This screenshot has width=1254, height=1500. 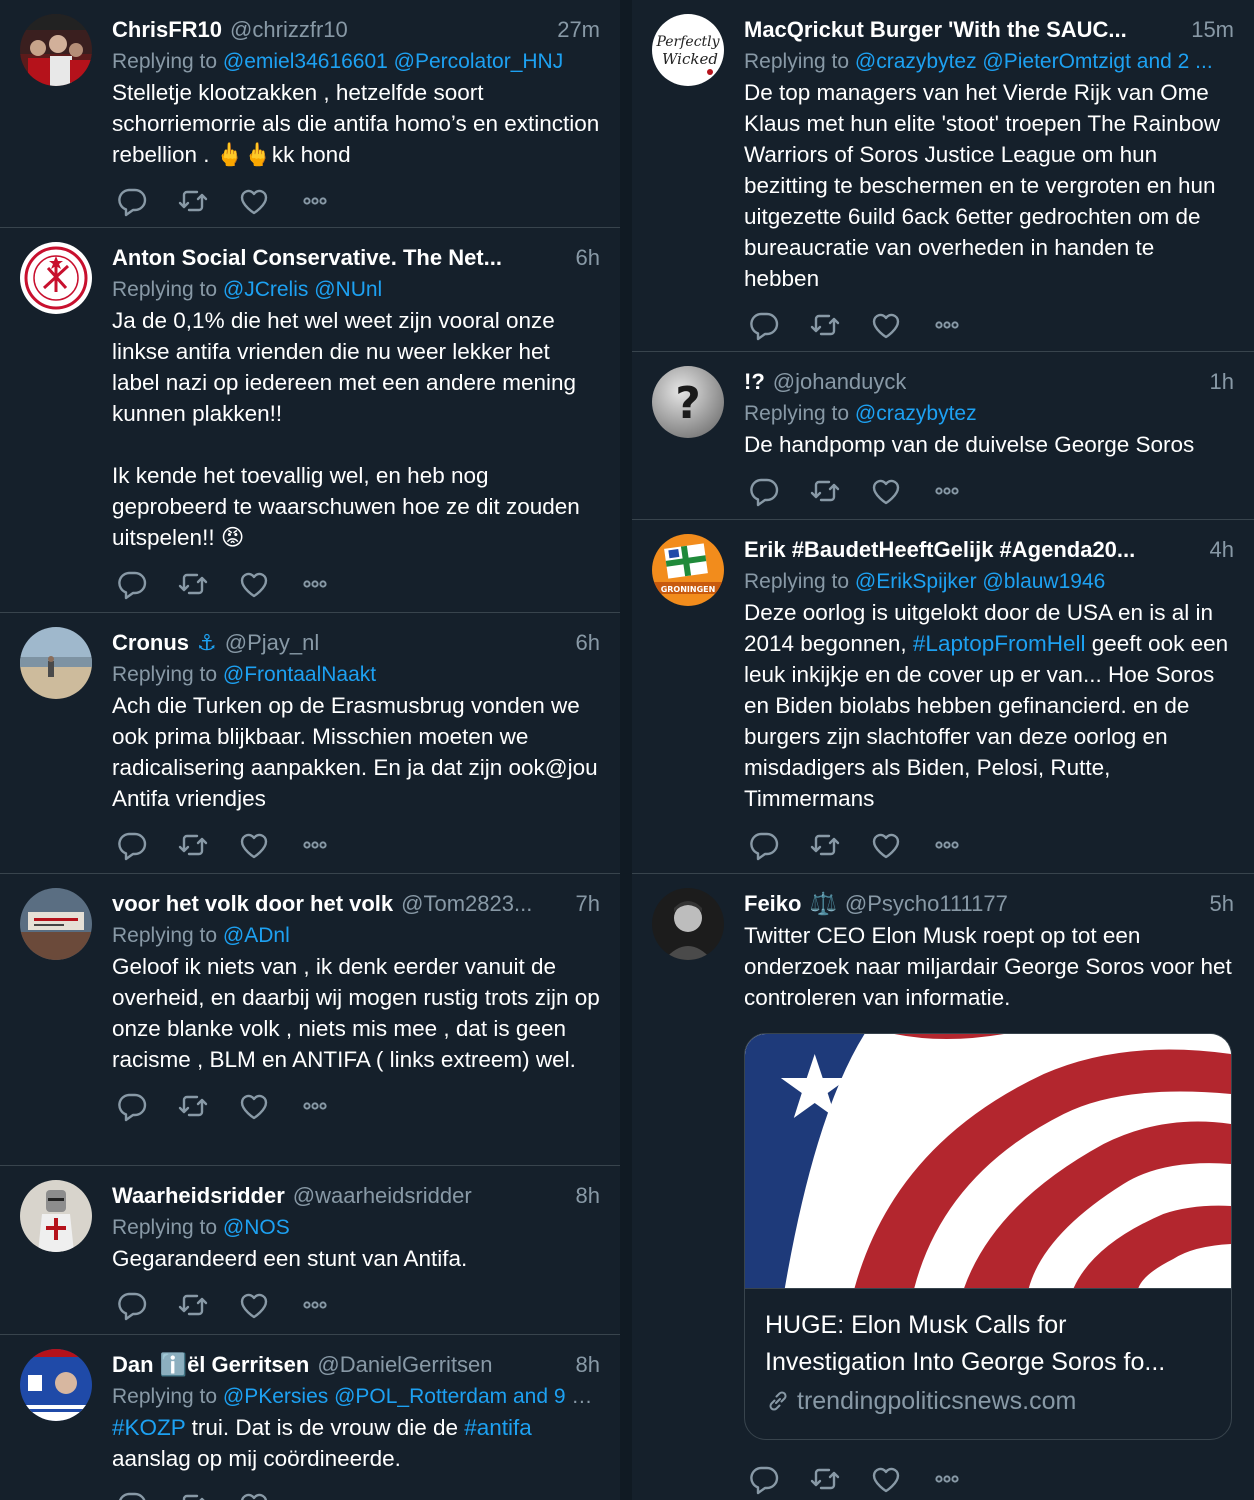 What do you see at coordinates (580, 904) in the screenshot?
I see `timestamp: 7h` at bounding box center [580, 904].